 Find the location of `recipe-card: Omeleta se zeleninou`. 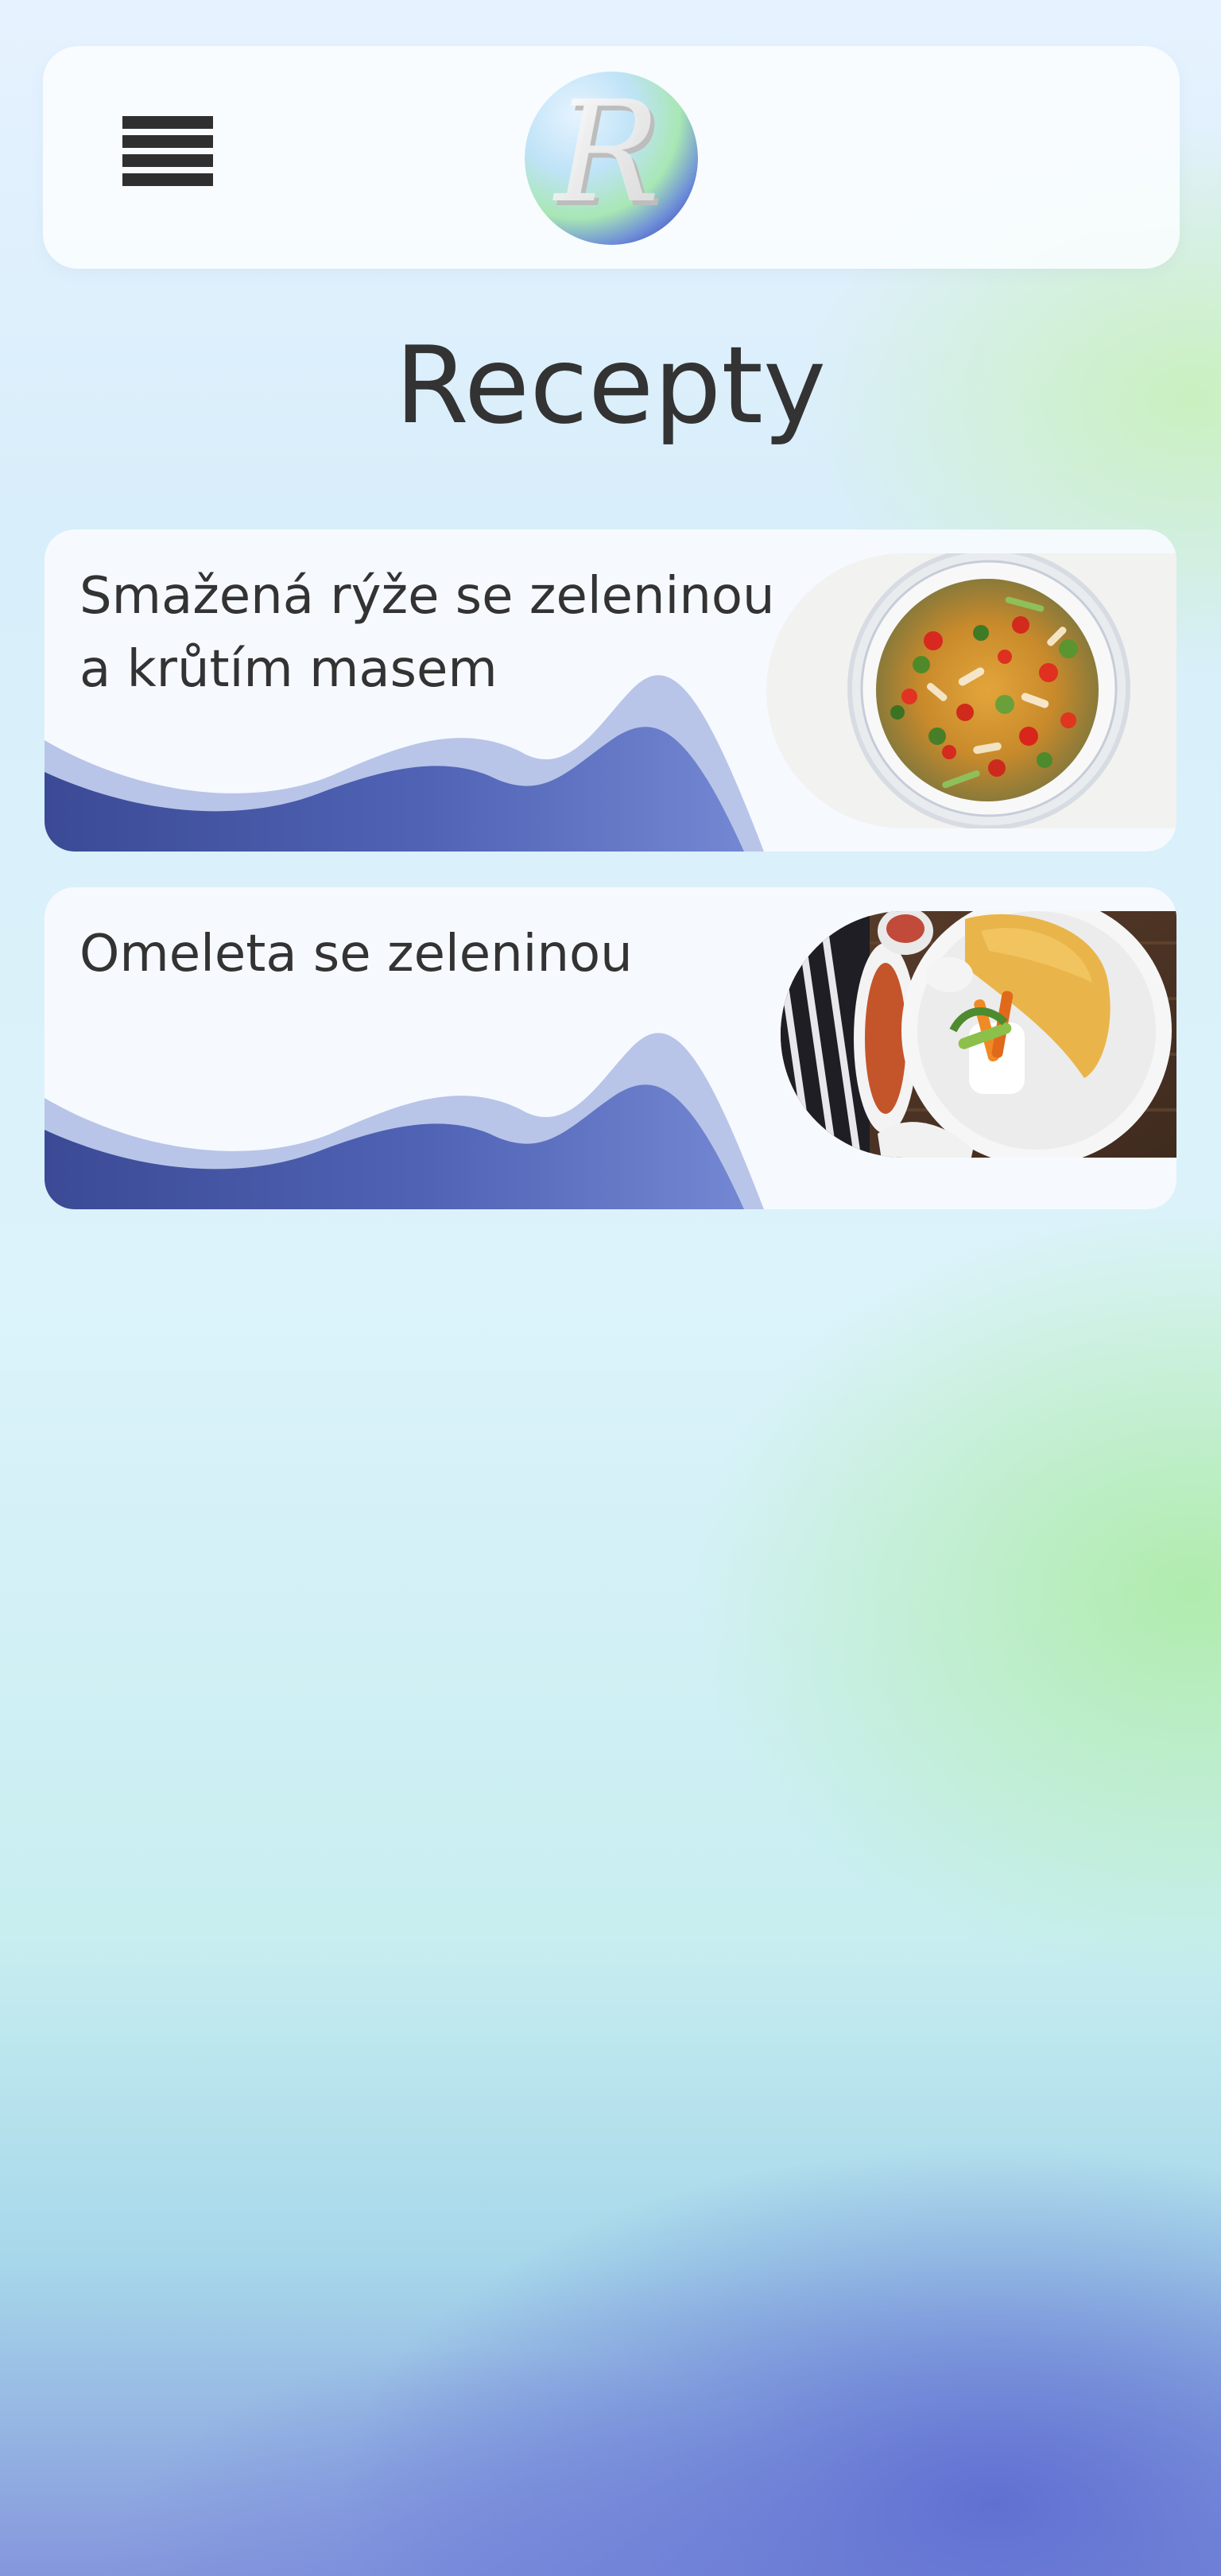

recipe-card: Omeleta se zeleninou is located at coordinates (610, 1048).